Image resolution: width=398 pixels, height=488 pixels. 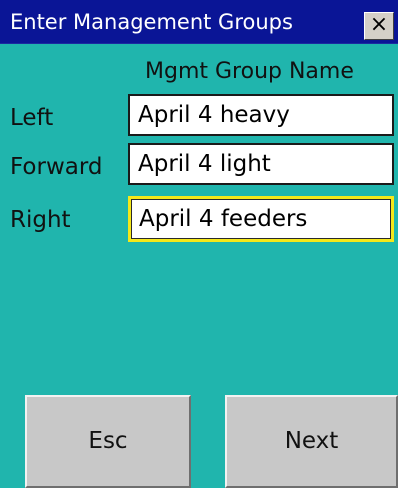 I want to click on close-button: ×, so click(x=379, y=26).